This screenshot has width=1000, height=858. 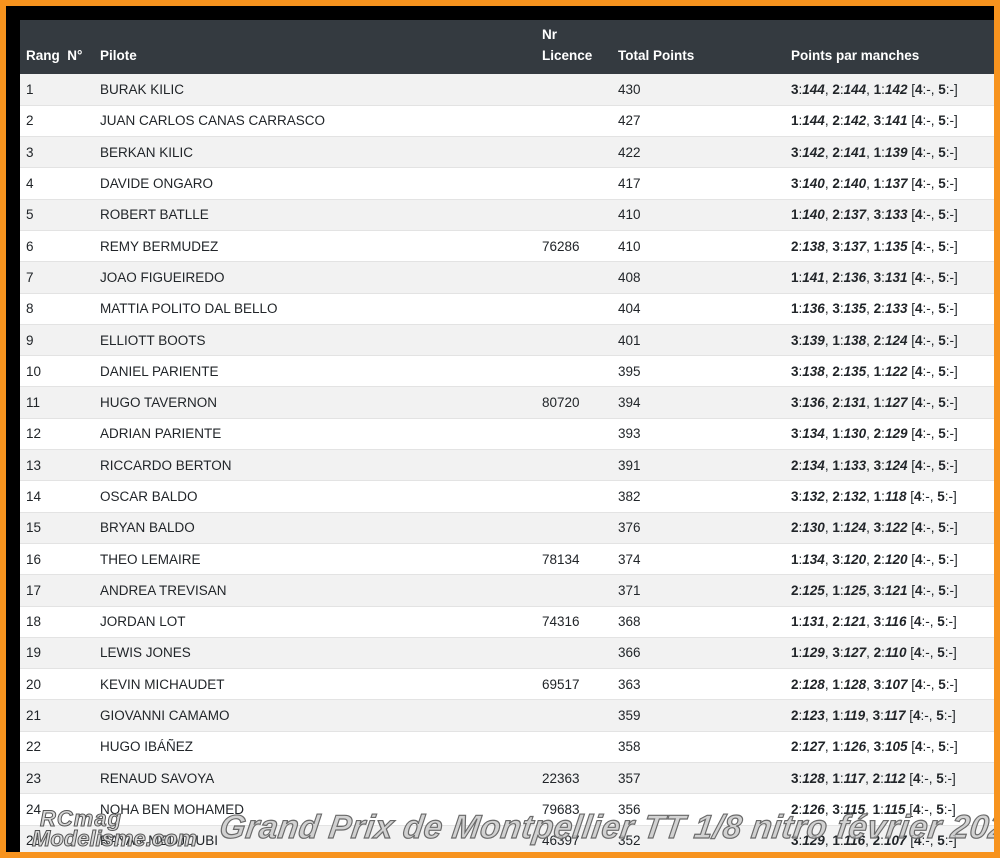 I want to click on manche-points: 115, so click(x=854, y=809).